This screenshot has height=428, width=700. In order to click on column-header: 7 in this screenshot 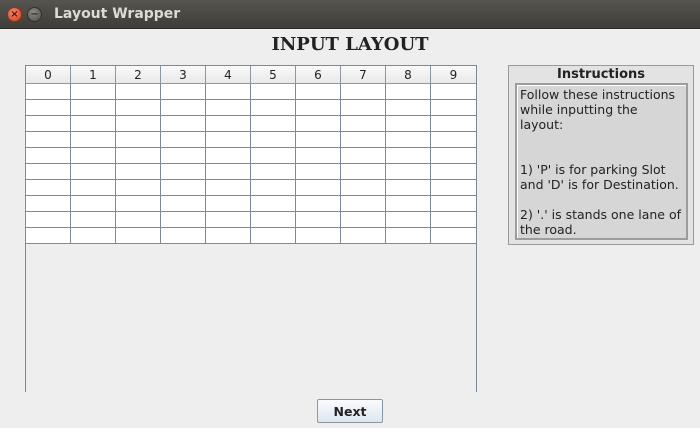, I will do `click(363, 75)`.